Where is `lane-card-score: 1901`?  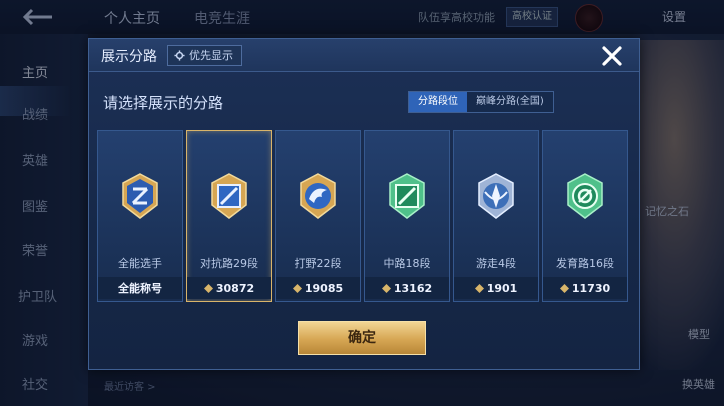
lane-card-score: 1901 is located at coordinates (502, 288).